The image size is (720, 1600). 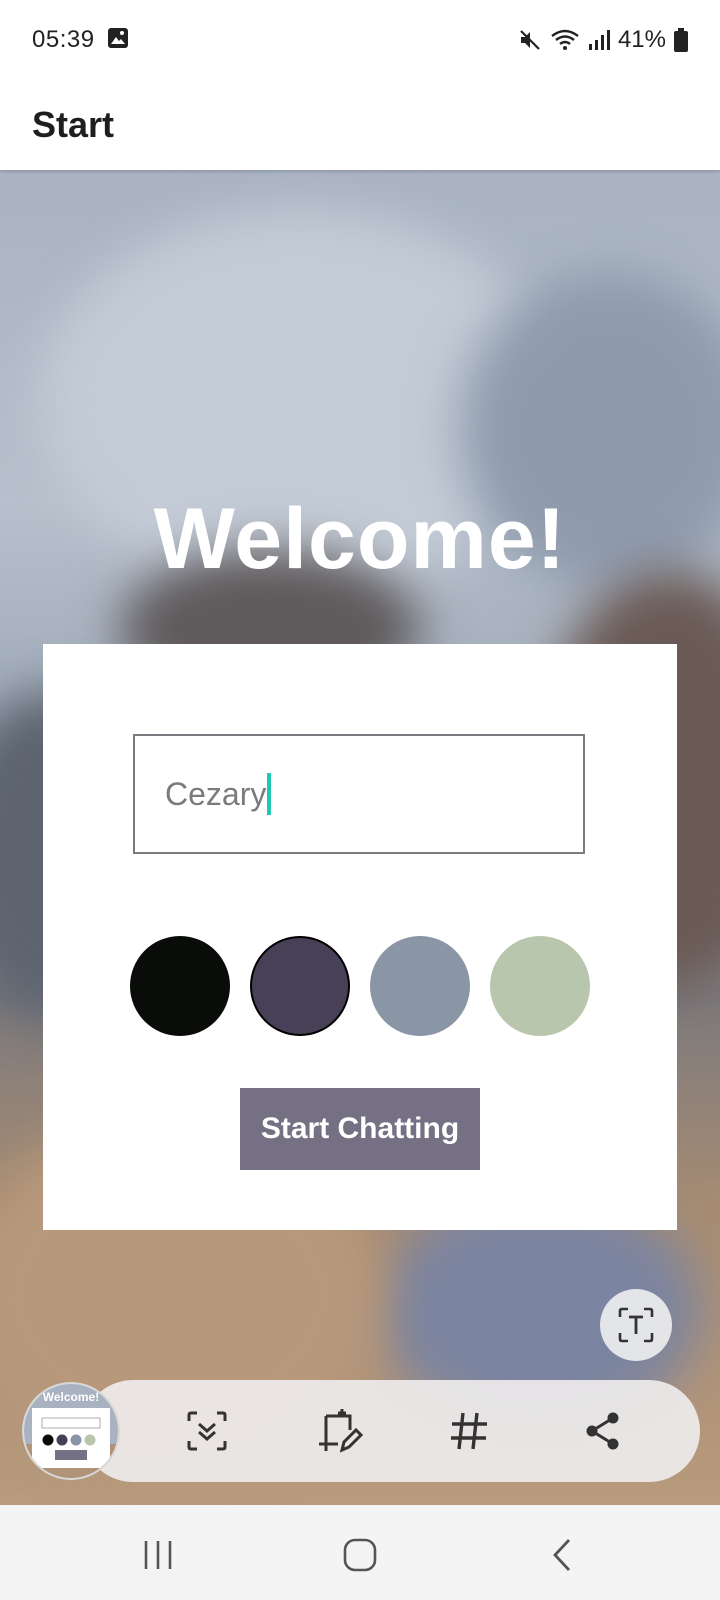 What do you see at coordinates (530, 40) in the screenshot?
I see `mute-icon` at bounding box center [530, 40].